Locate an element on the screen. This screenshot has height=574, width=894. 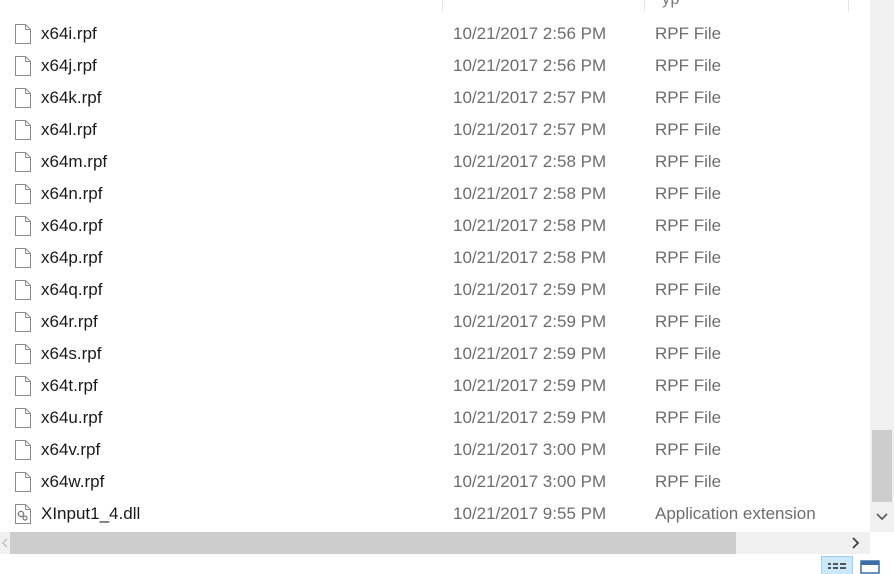
details-view-button is located at coordinates (837, 565).